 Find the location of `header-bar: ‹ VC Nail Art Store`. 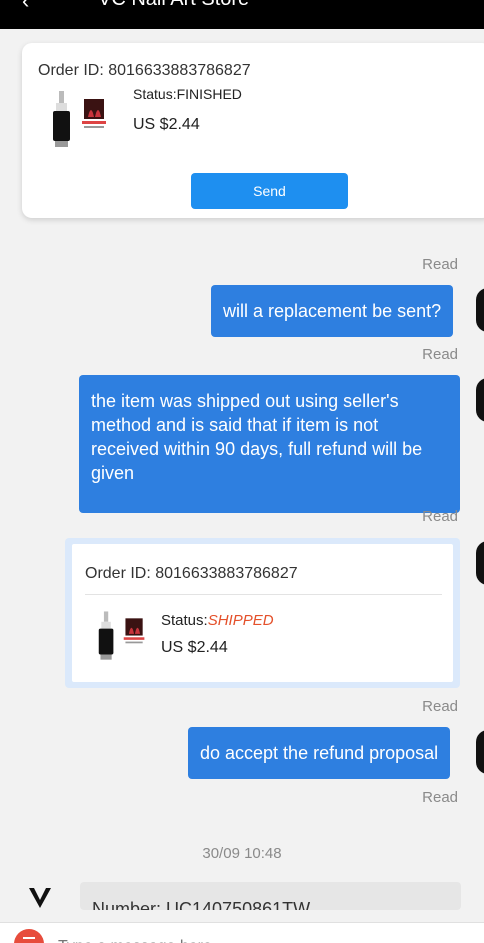

header-bar: ‹ VC Nail Art Store is located at coordinates (242, 14).